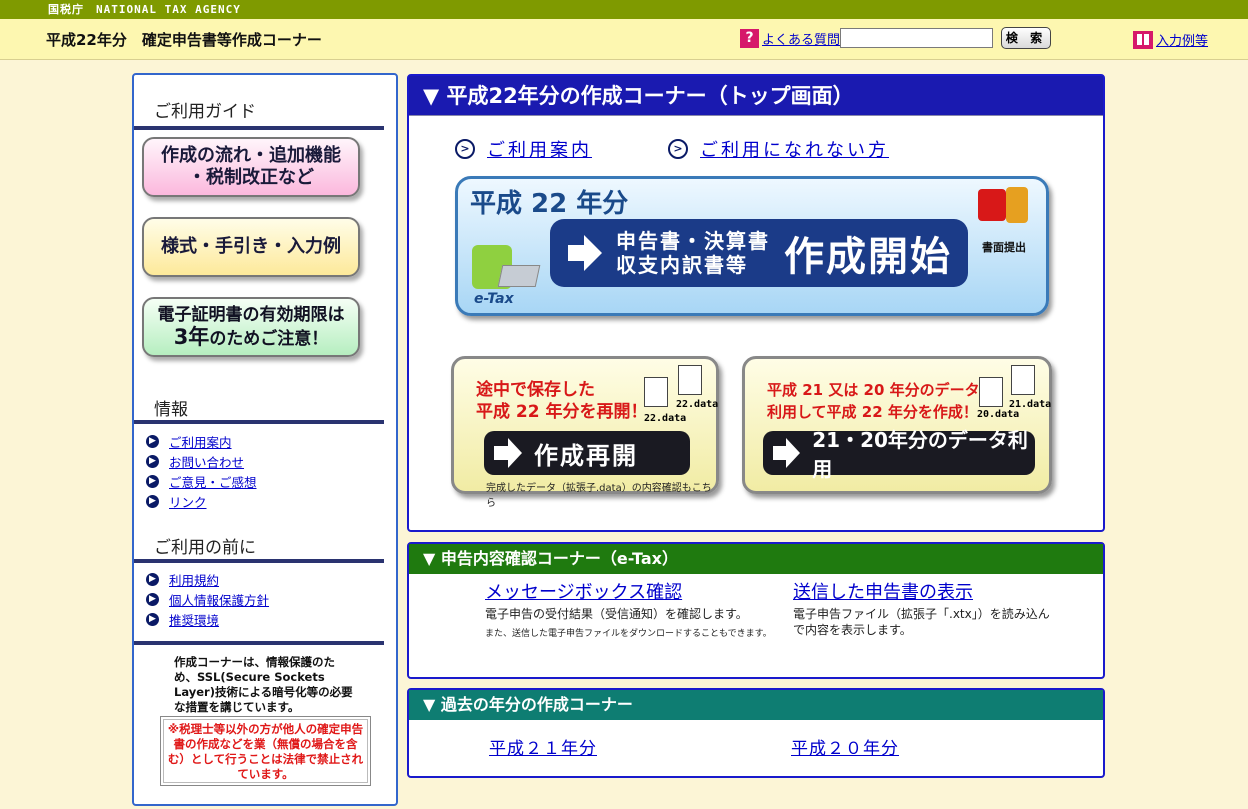 This screenshot has height=809, width=1248. Describe the element at coordinates (242, 315) in the screenshot. I see `cert-line1a: 電子証明書の有効期限` at that location.